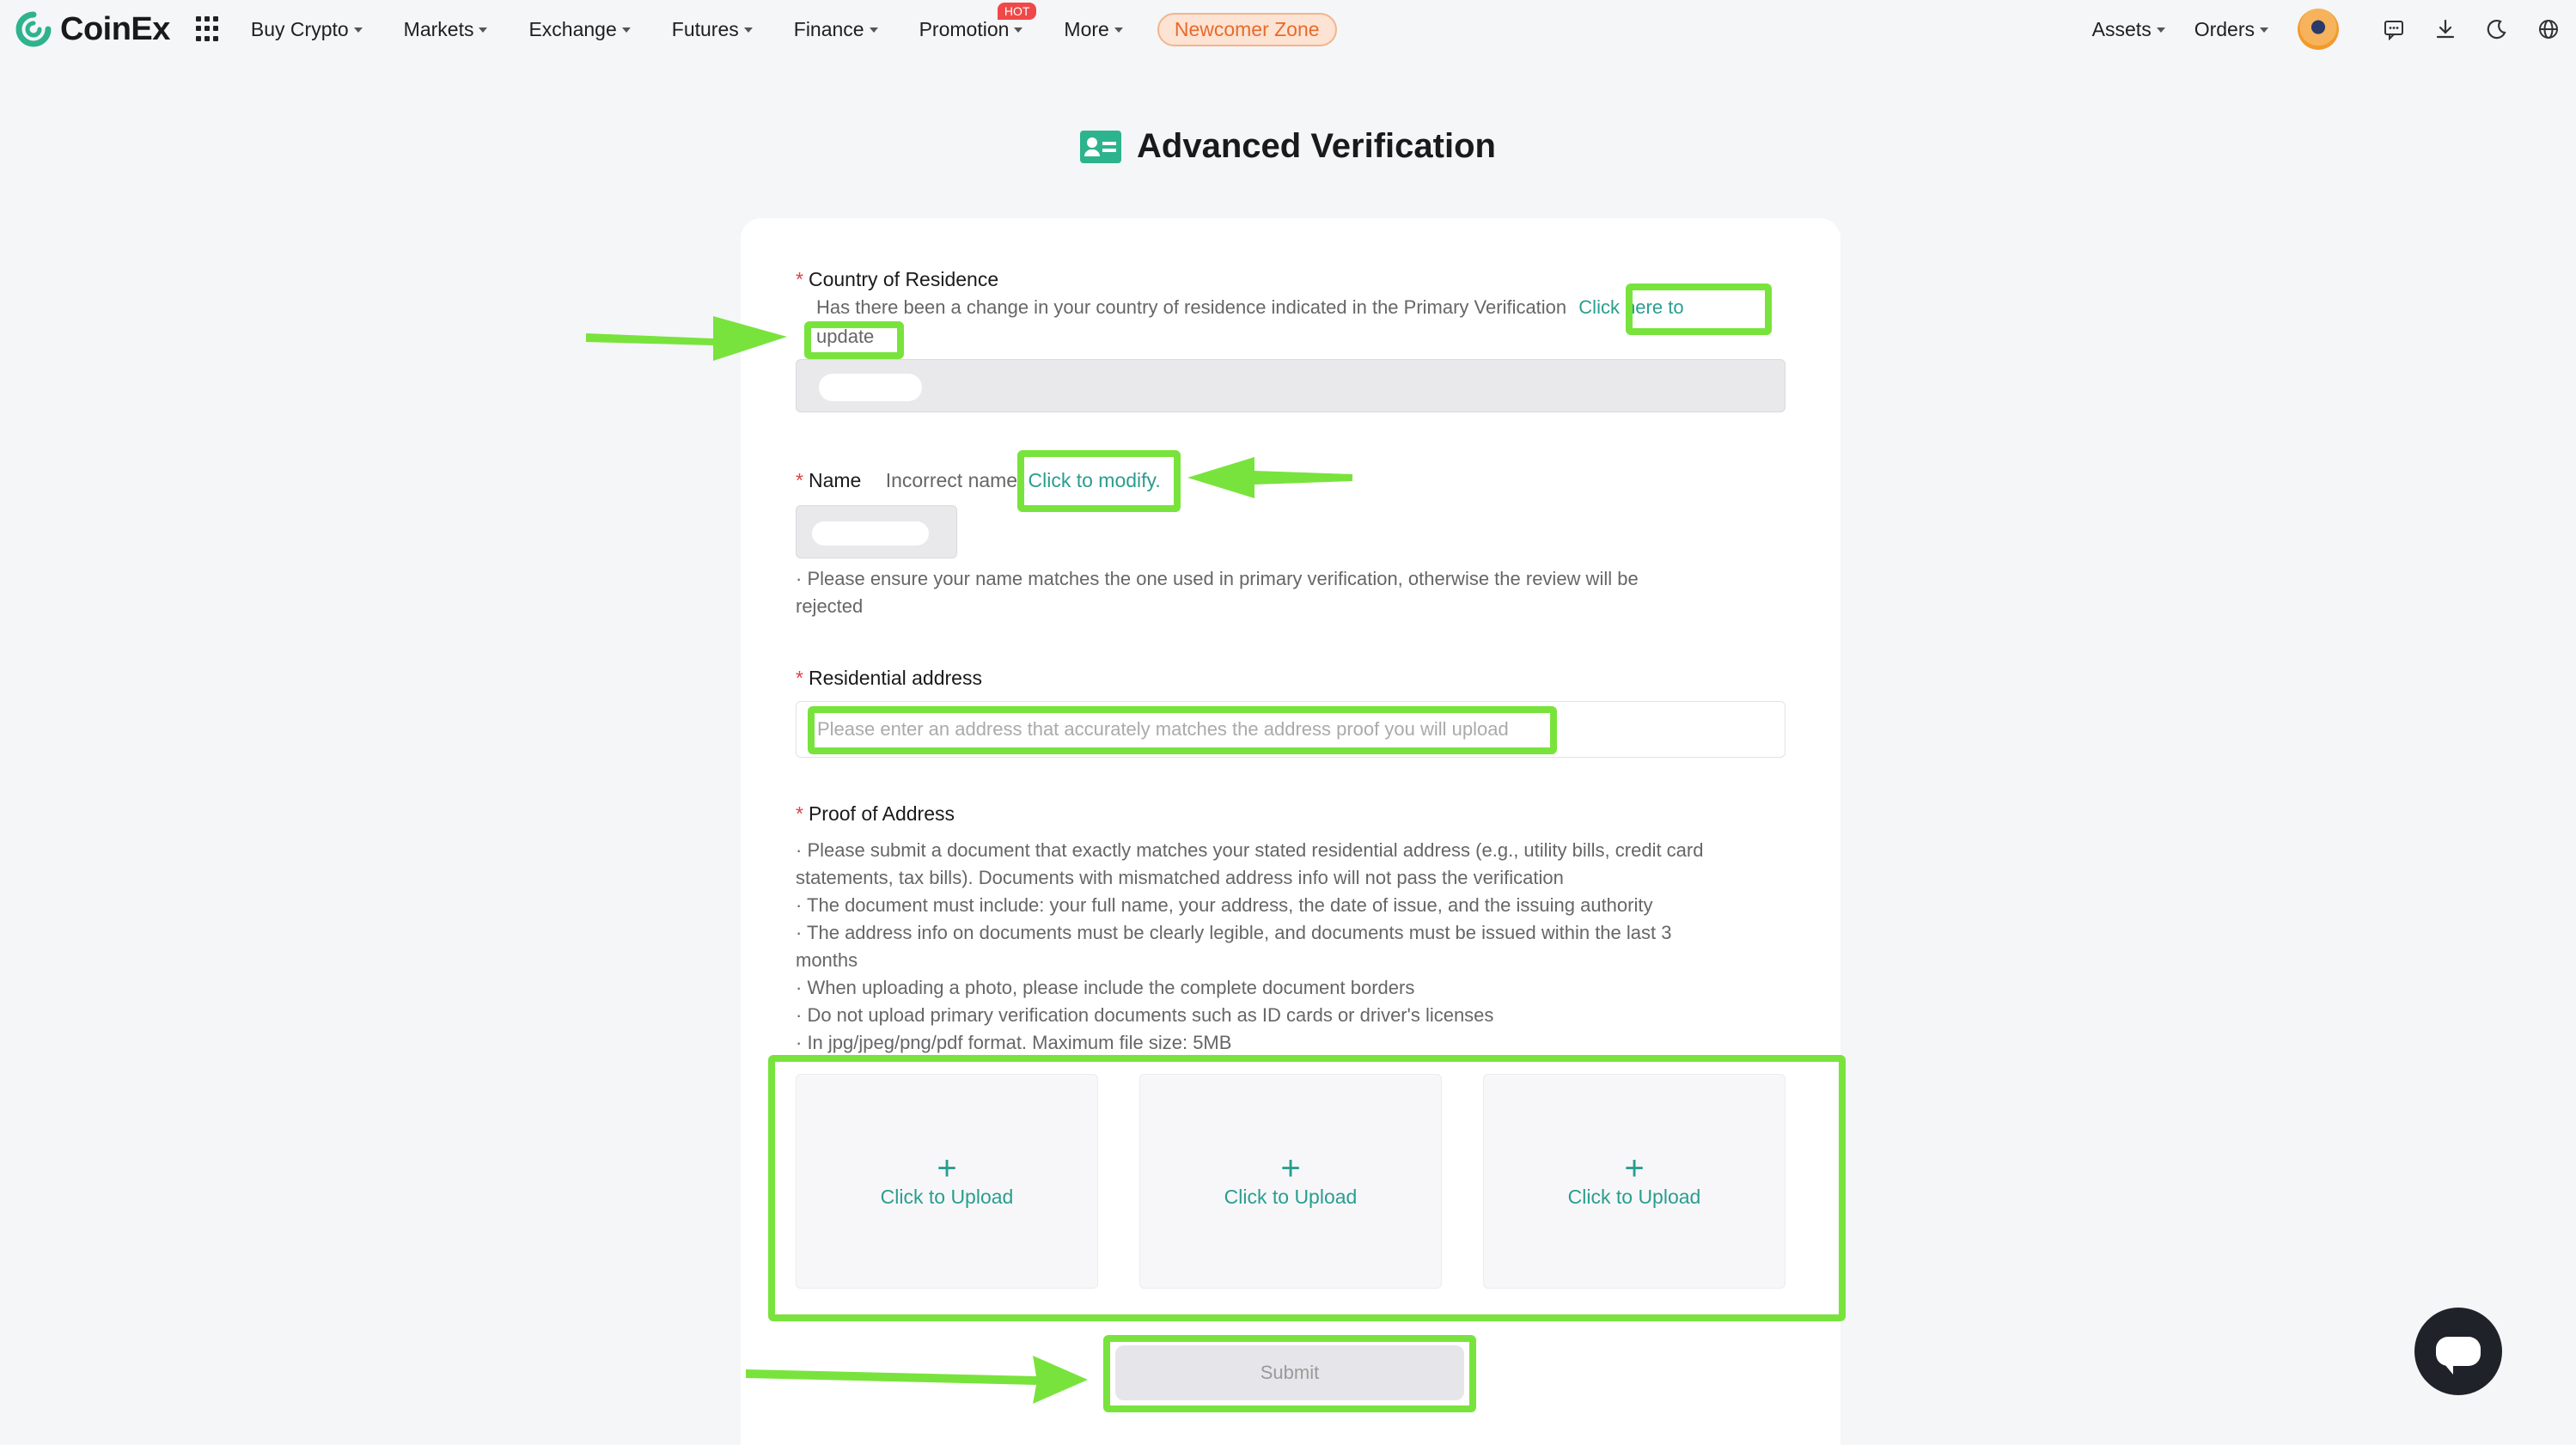 This screenshot has width=2576, height=1445. I want to click on page-header: Advanced Verification, so click(1288, 146).